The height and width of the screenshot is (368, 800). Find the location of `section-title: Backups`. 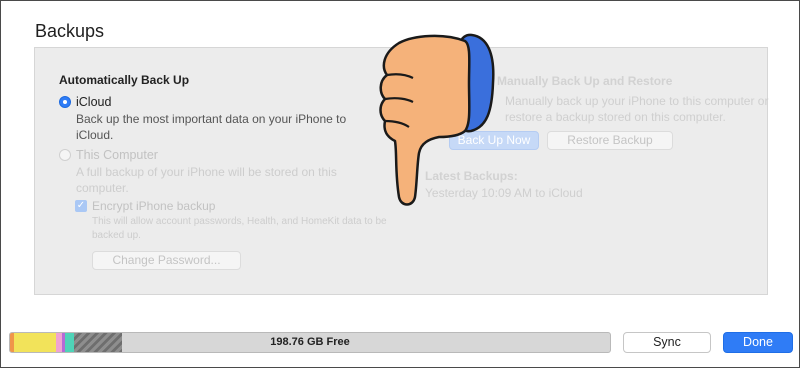

section-title: Backups is located at coordinates (70, 31).